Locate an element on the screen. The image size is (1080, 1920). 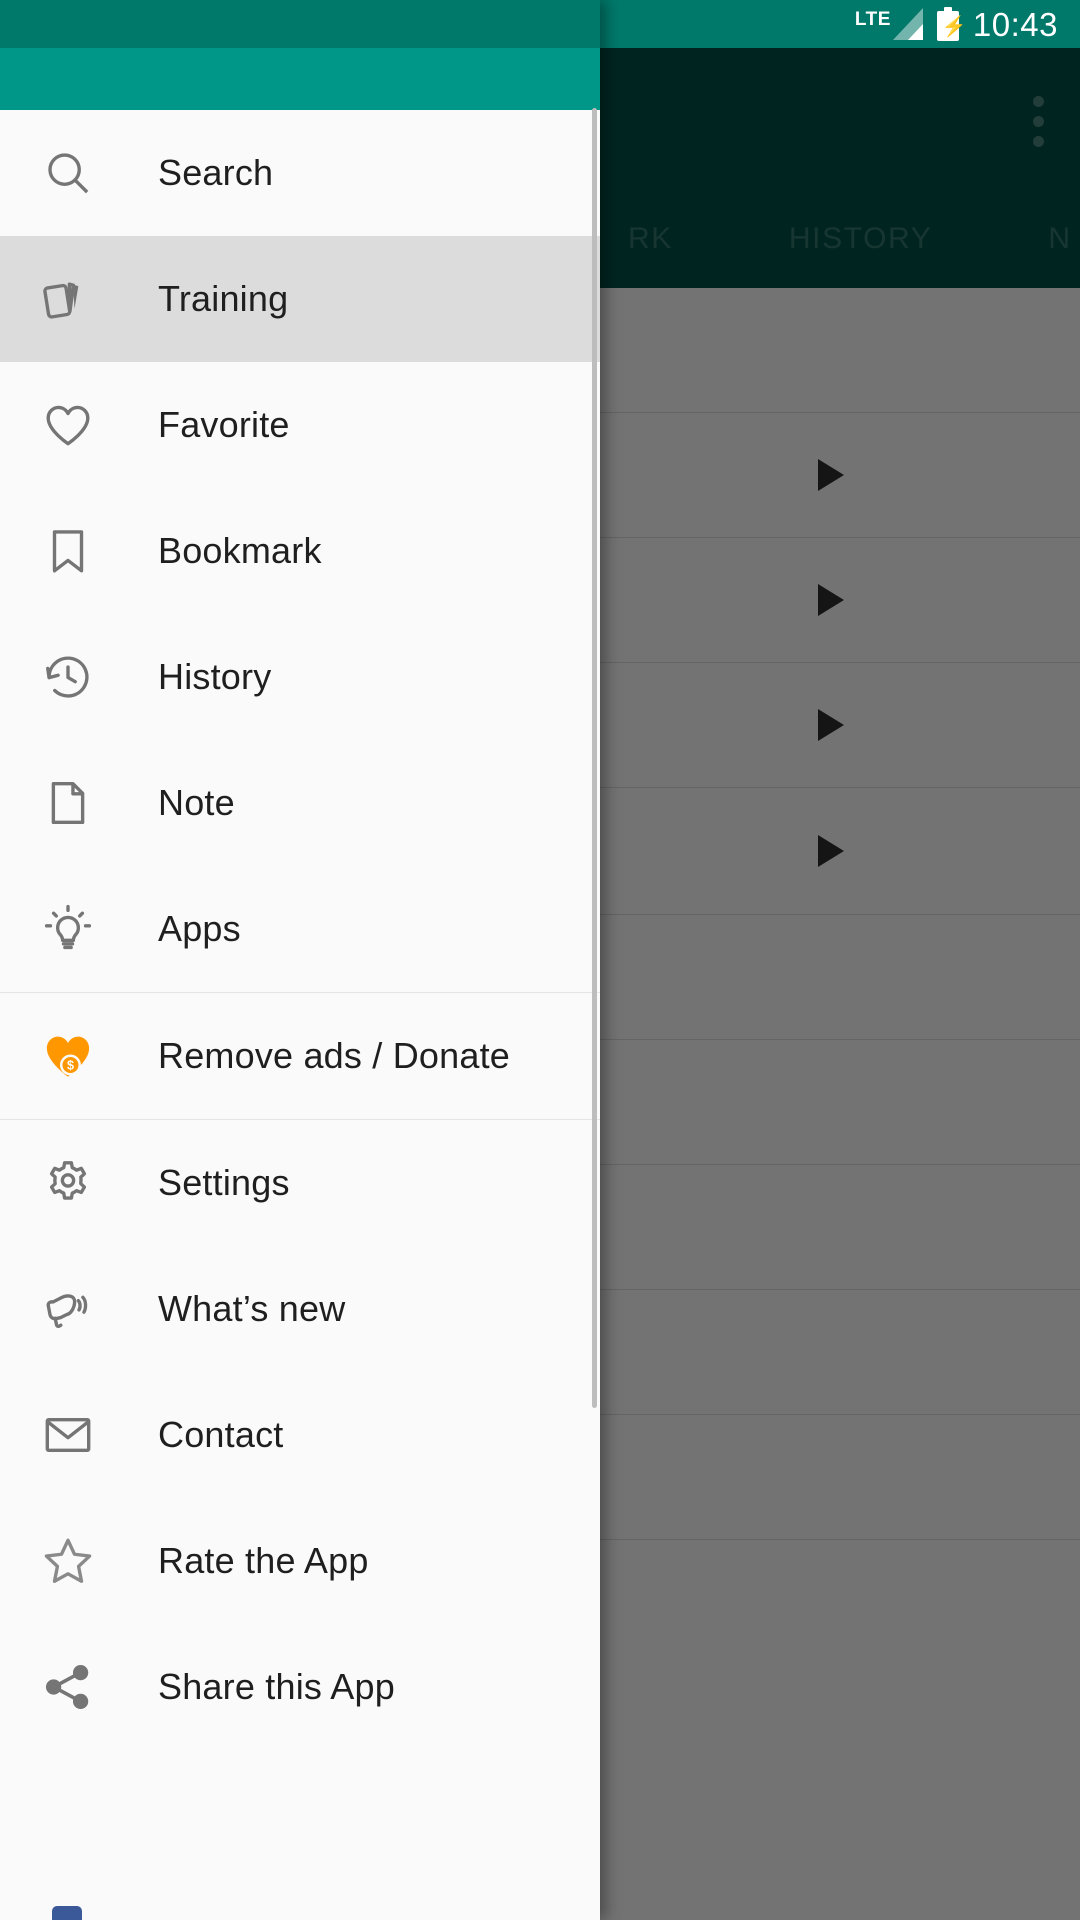
sidebar-item-history: History is located at coordinates (300, 677).